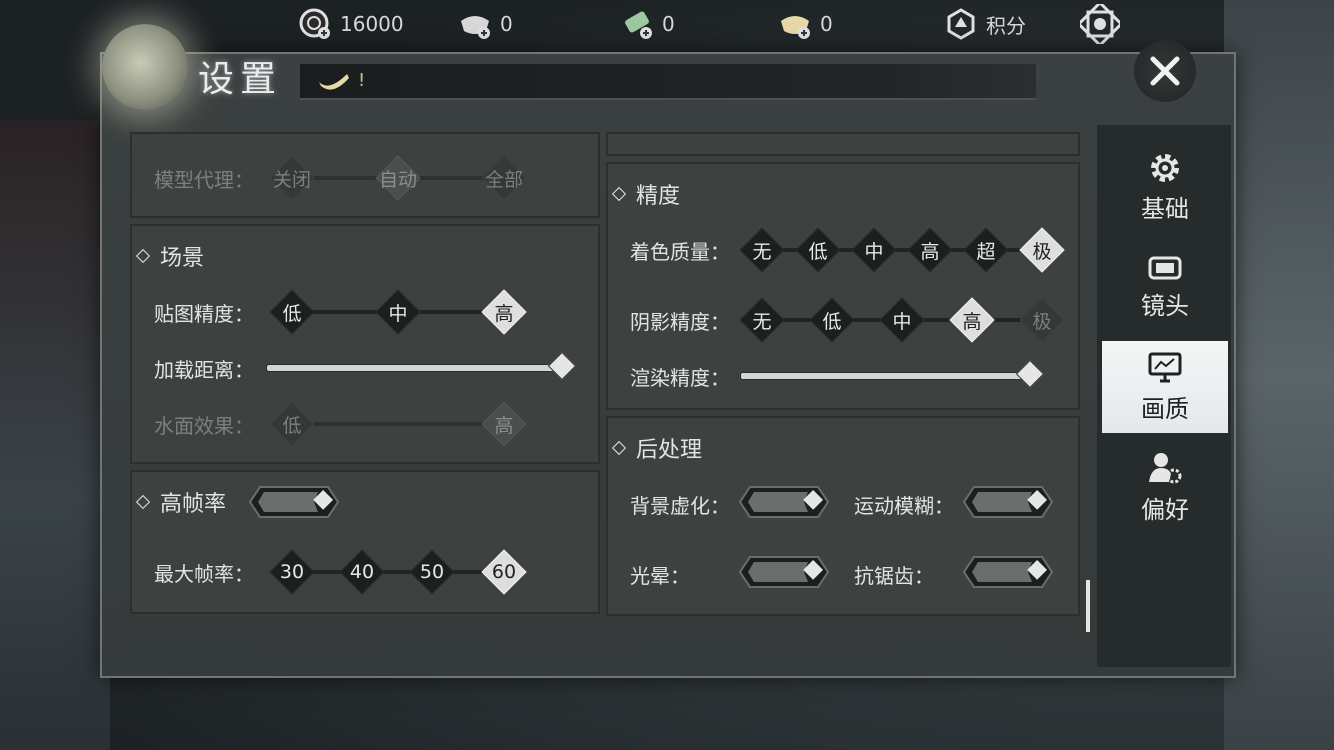 Image resolution: width=1334 pixels, height=750 pixels. I want to click on currency-bar: 16000 0 0 0 积分, so click(667, 25).